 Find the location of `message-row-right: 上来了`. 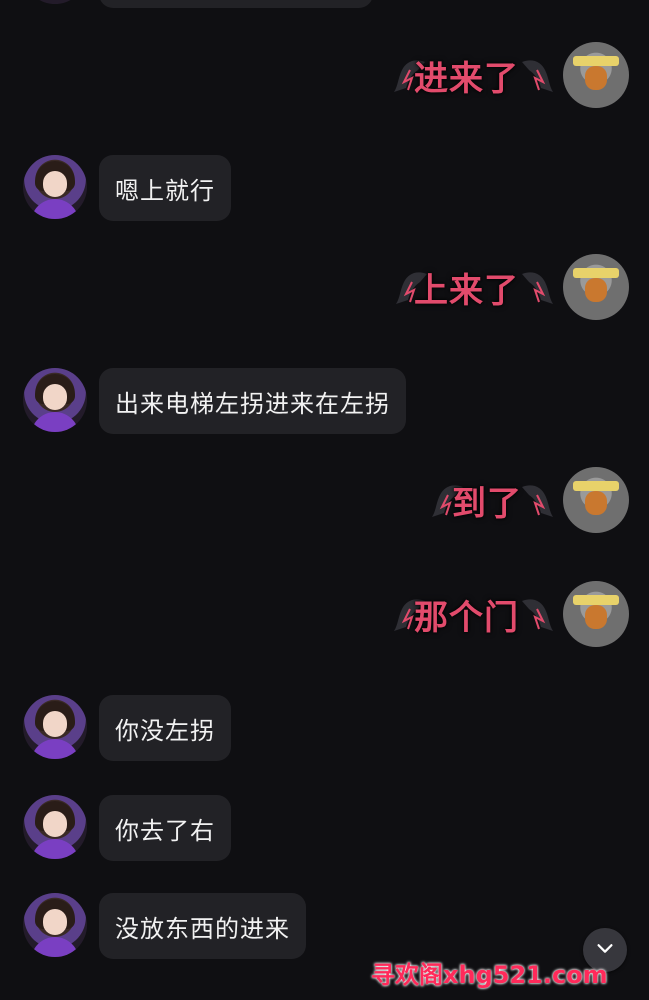

message-row-right: 上来了 is located at coordinates (324, 289).